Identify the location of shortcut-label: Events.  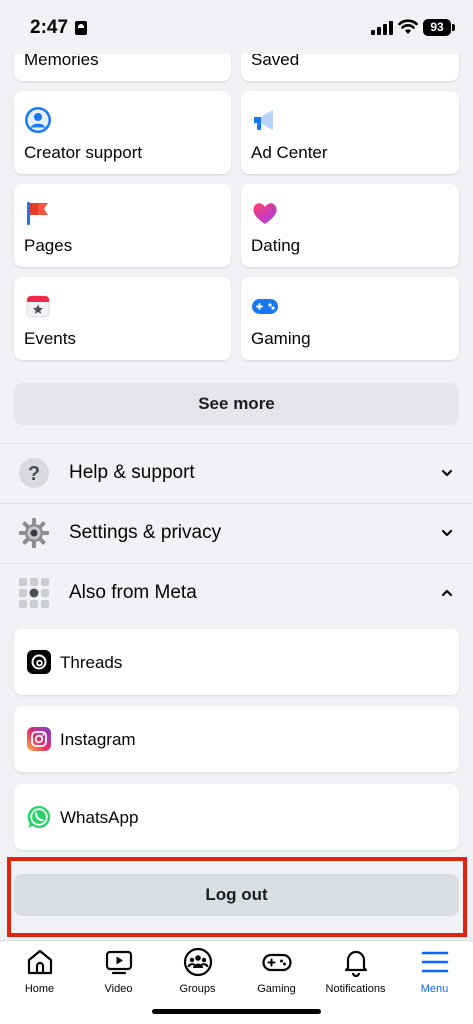
(50, 338).